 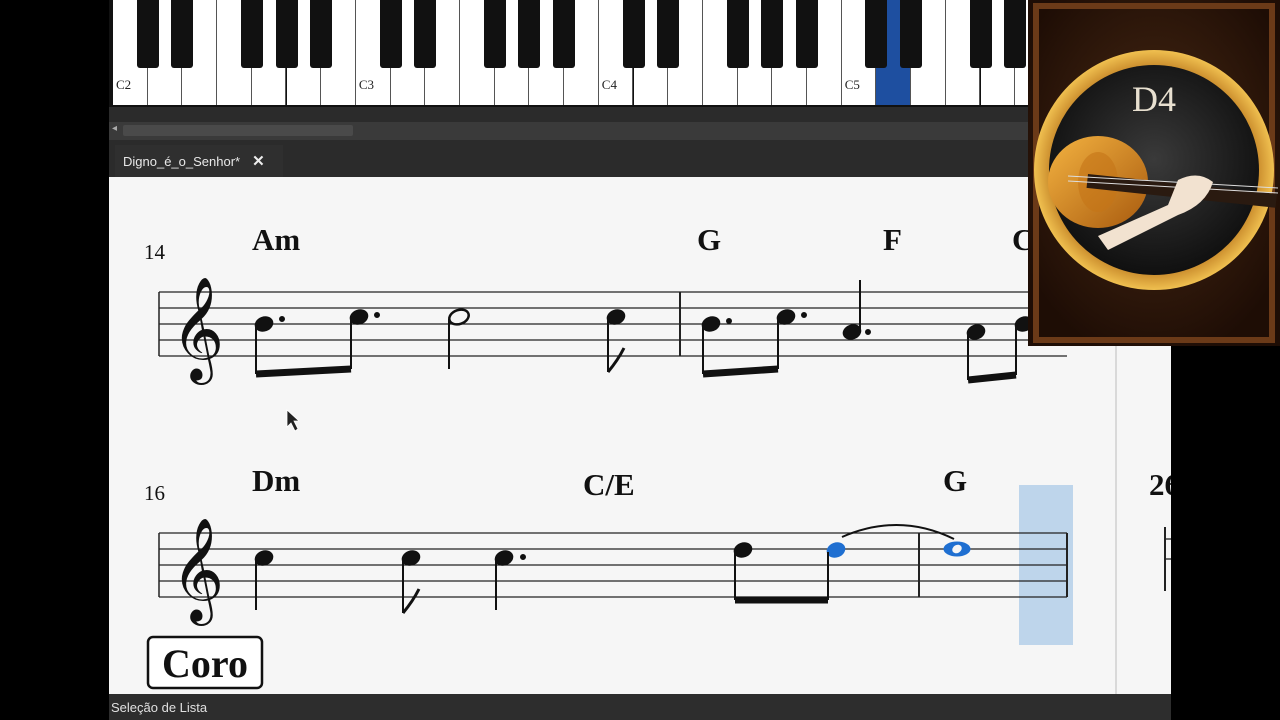 I want to click on mouse-cursor-icon, so click(x=293, y=420).